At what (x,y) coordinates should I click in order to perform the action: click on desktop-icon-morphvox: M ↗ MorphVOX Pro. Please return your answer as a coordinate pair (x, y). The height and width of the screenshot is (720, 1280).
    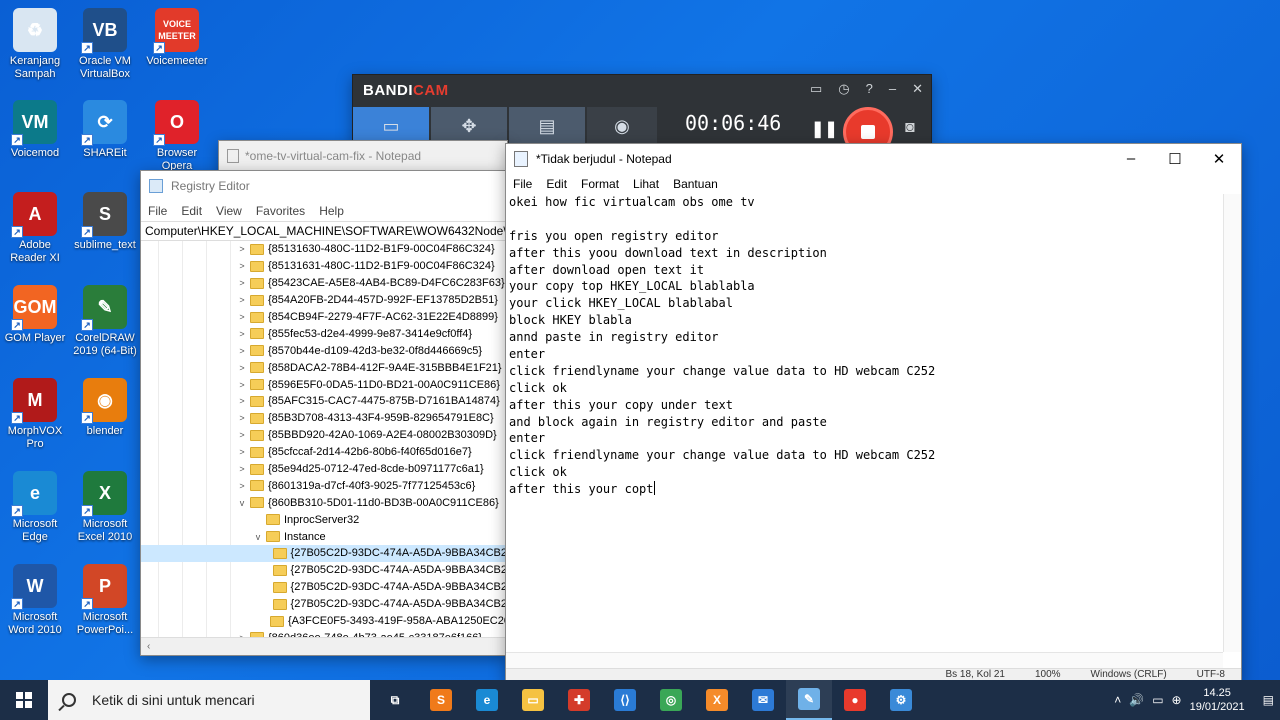
    Looking at the image, I should click on (35, 414).